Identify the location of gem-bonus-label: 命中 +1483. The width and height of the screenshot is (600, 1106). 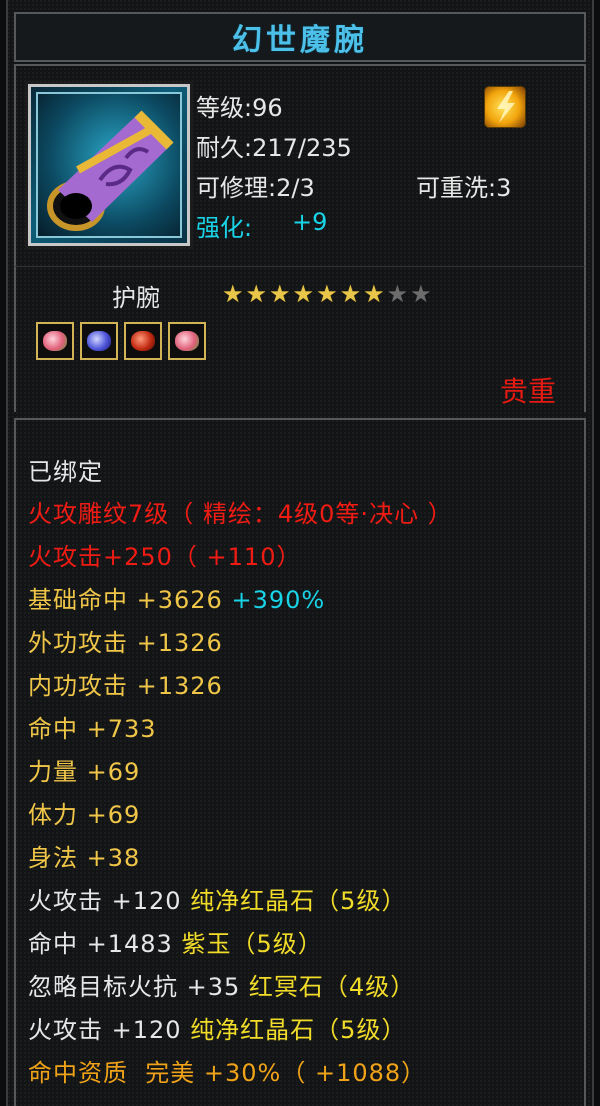
(100, 944).